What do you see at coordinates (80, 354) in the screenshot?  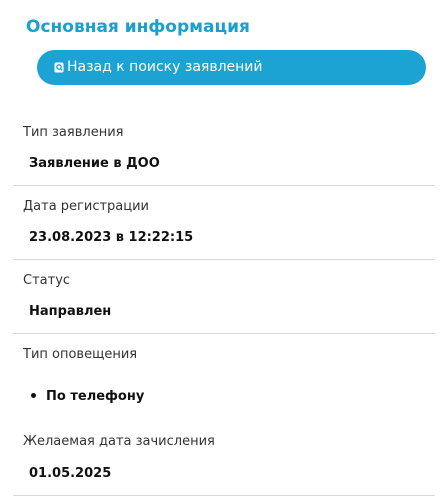 I see `field-label: Тип оповещения` at bounding box center [80, 354].